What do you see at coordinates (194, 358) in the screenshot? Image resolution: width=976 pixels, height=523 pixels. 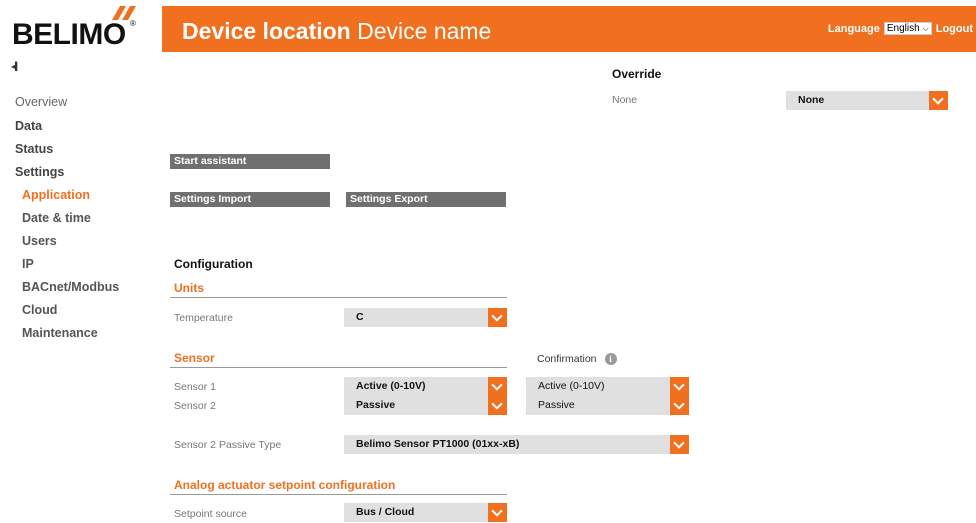 I see `sensor-title: Sensor` at bounding box center [194, 358].